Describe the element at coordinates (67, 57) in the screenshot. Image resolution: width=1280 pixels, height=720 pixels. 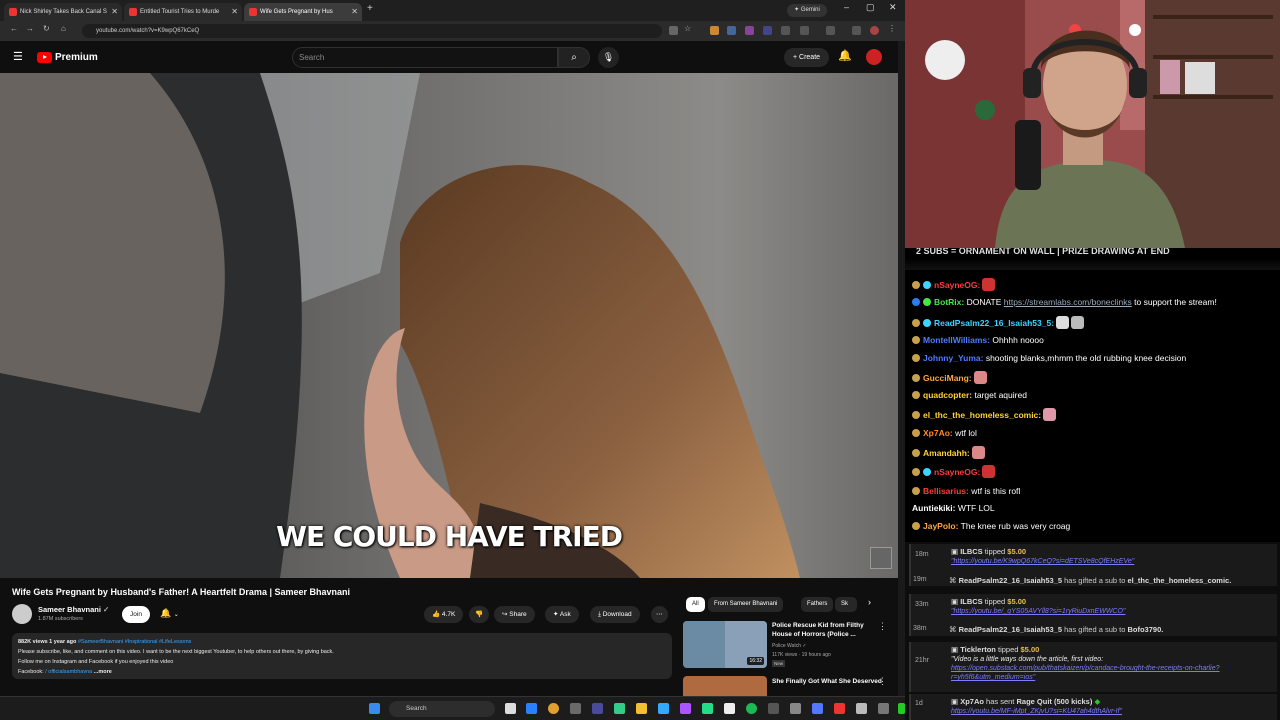
I see `youtube-logo: Premium` at that location.